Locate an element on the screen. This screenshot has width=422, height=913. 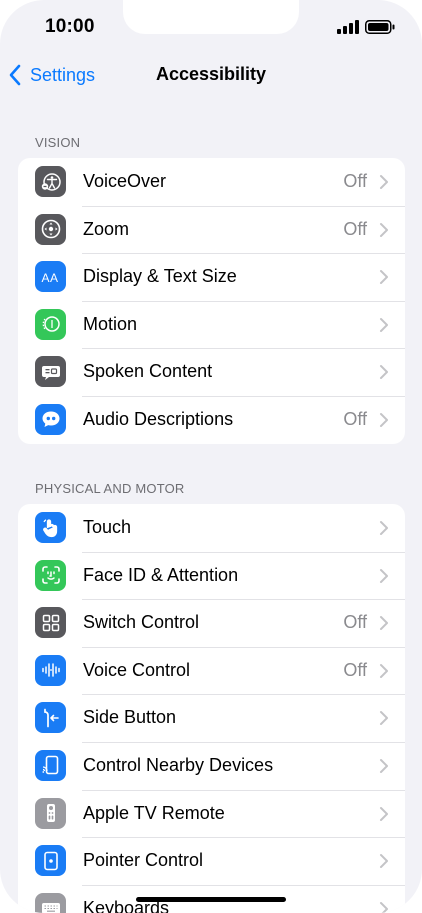
apple-tv-remote-icon is located at coordinates (50, 813).